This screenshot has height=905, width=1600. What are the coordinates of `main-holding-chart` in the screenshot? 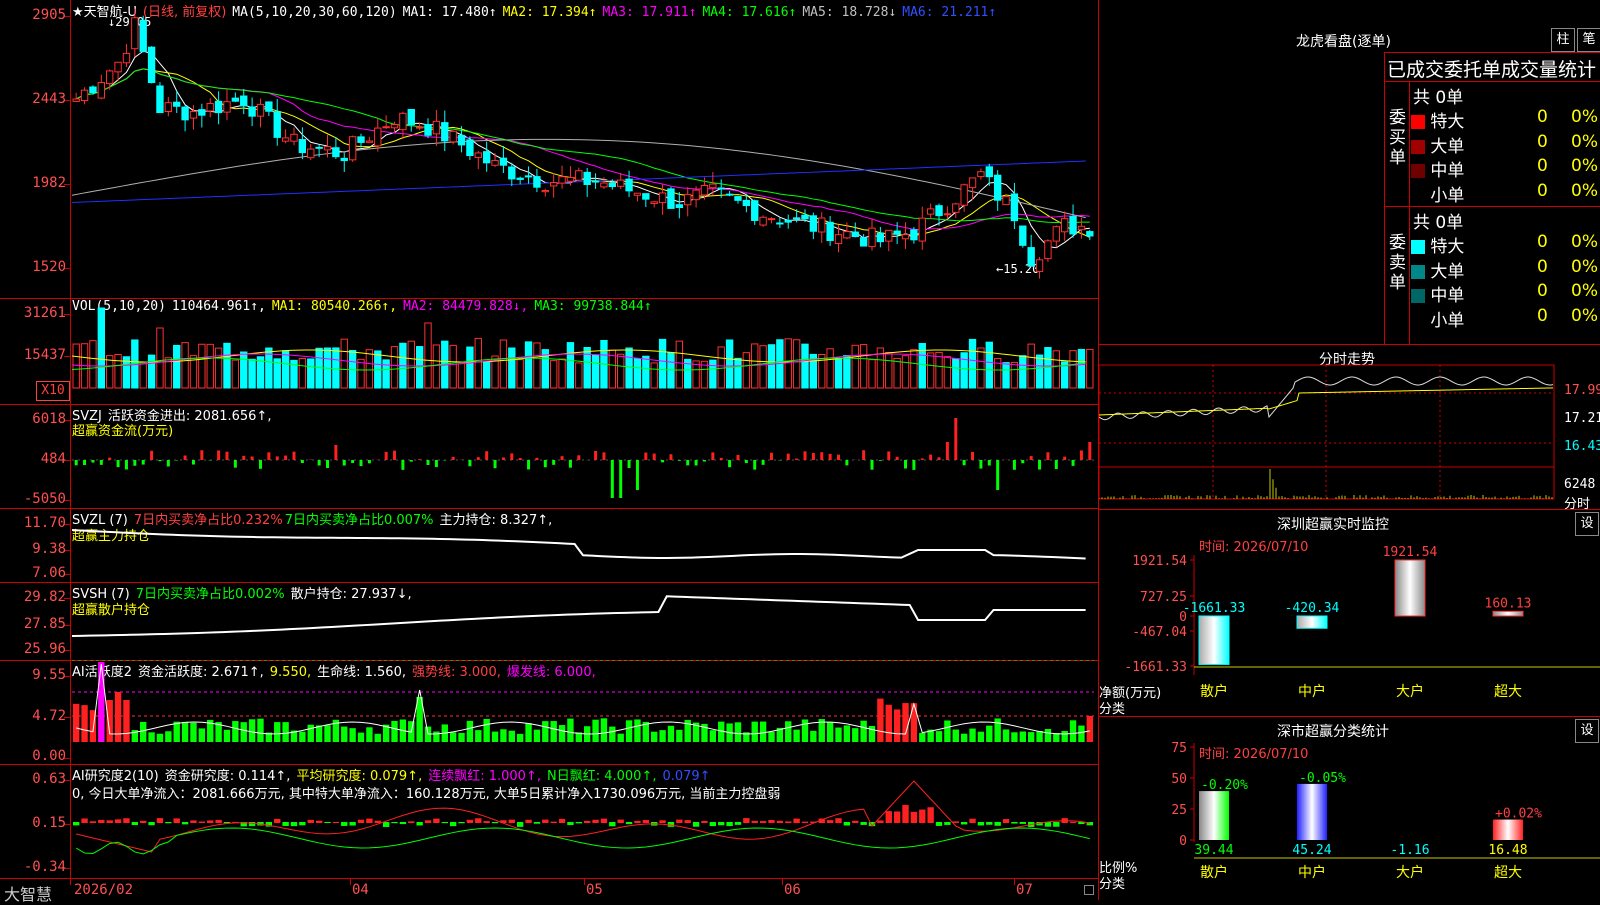 It's located at (549, 545).